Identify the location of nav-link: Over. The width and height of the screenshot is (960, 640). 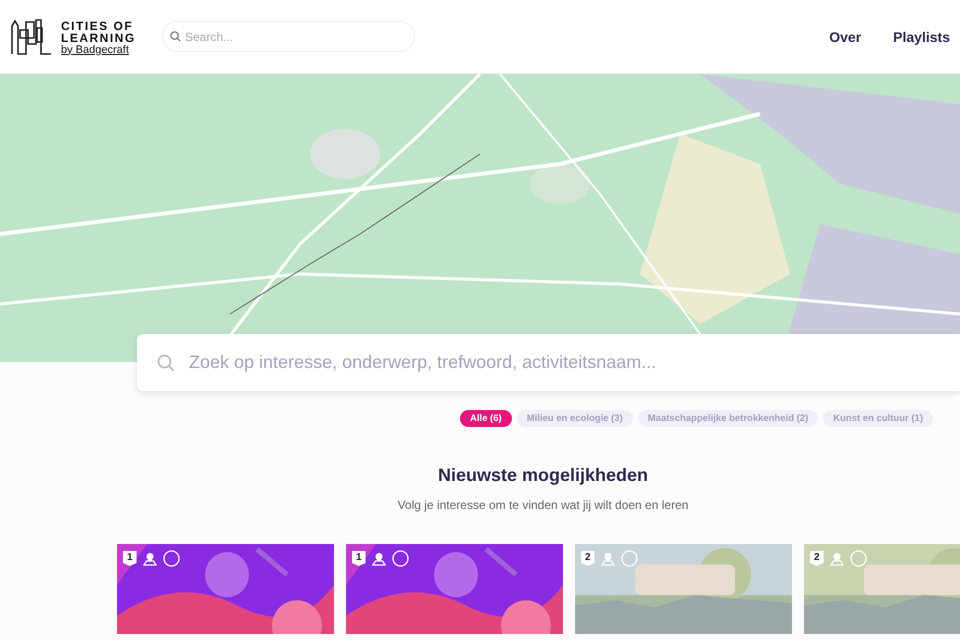
(845, 36).